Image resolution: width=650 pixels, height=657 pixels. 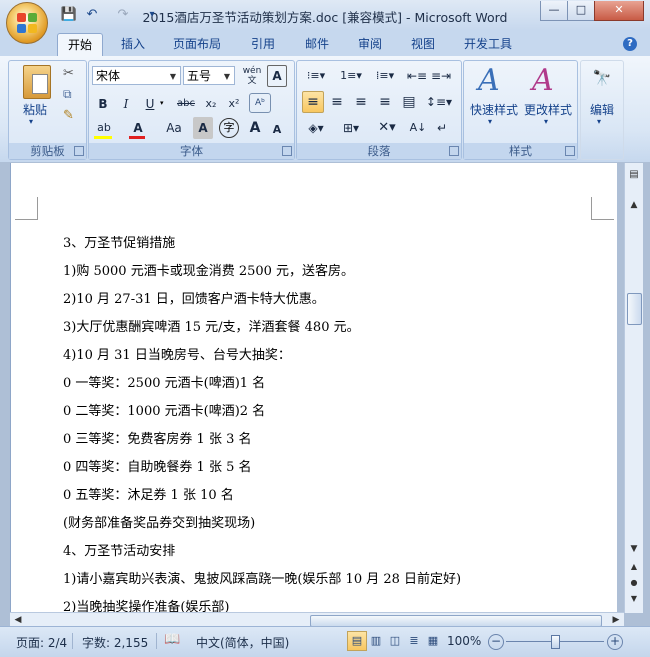 What do you see at coordinates (209, 75) in the screenshot?
I see `font-size-combo: 五号 ▼` at bounding box center [209, 75].